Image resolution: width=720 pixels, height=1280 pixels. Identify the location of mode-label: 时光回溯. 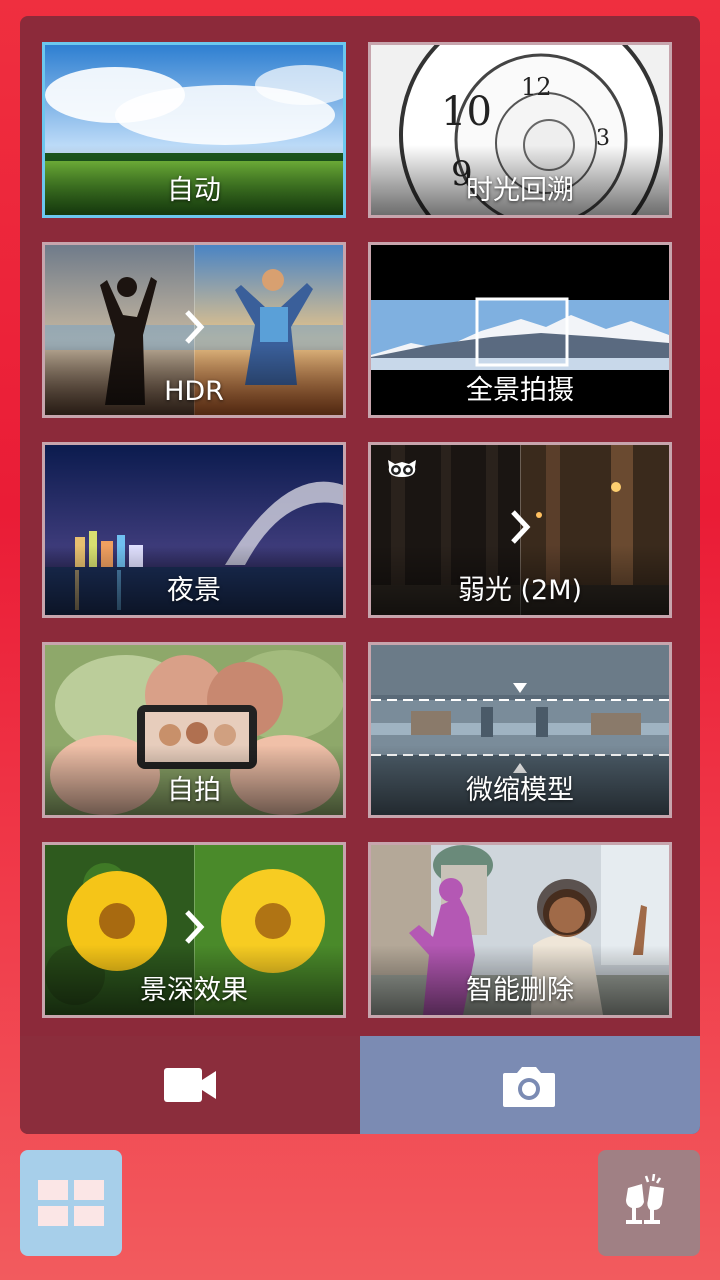
(520, 190).